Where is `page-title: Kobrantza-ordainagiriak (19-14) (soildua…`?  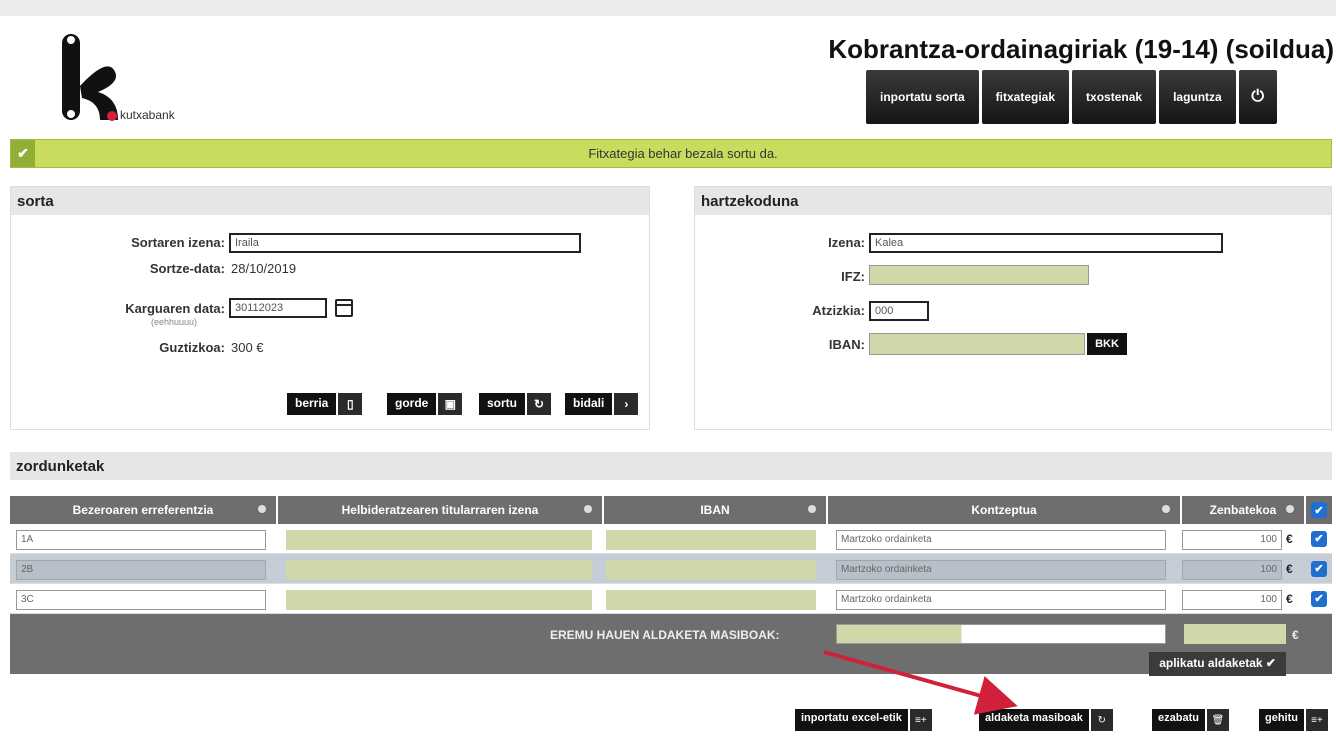
page-title: Kobrantza-ordainagiriak (19-14) (soildua… is located at coordinates (1081, 49).